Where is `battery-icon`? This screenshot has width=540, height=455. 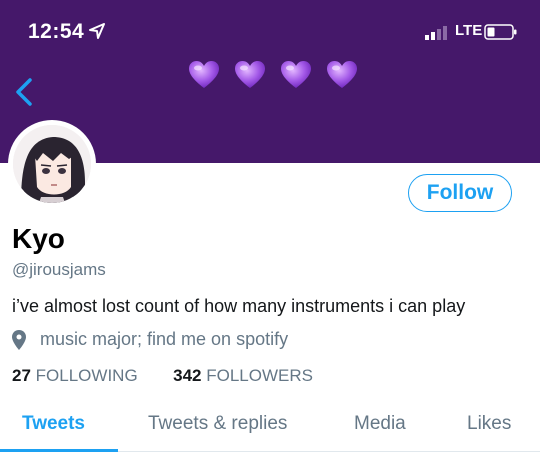
battery-icon is located at coordinates (500, 32).